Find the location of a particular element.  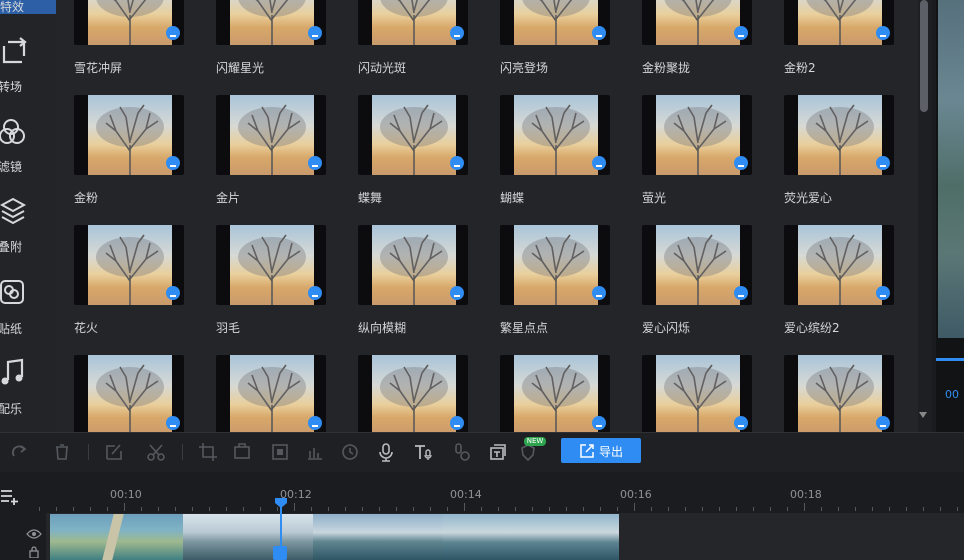

cut-icon is located at coordinates (156, 452).